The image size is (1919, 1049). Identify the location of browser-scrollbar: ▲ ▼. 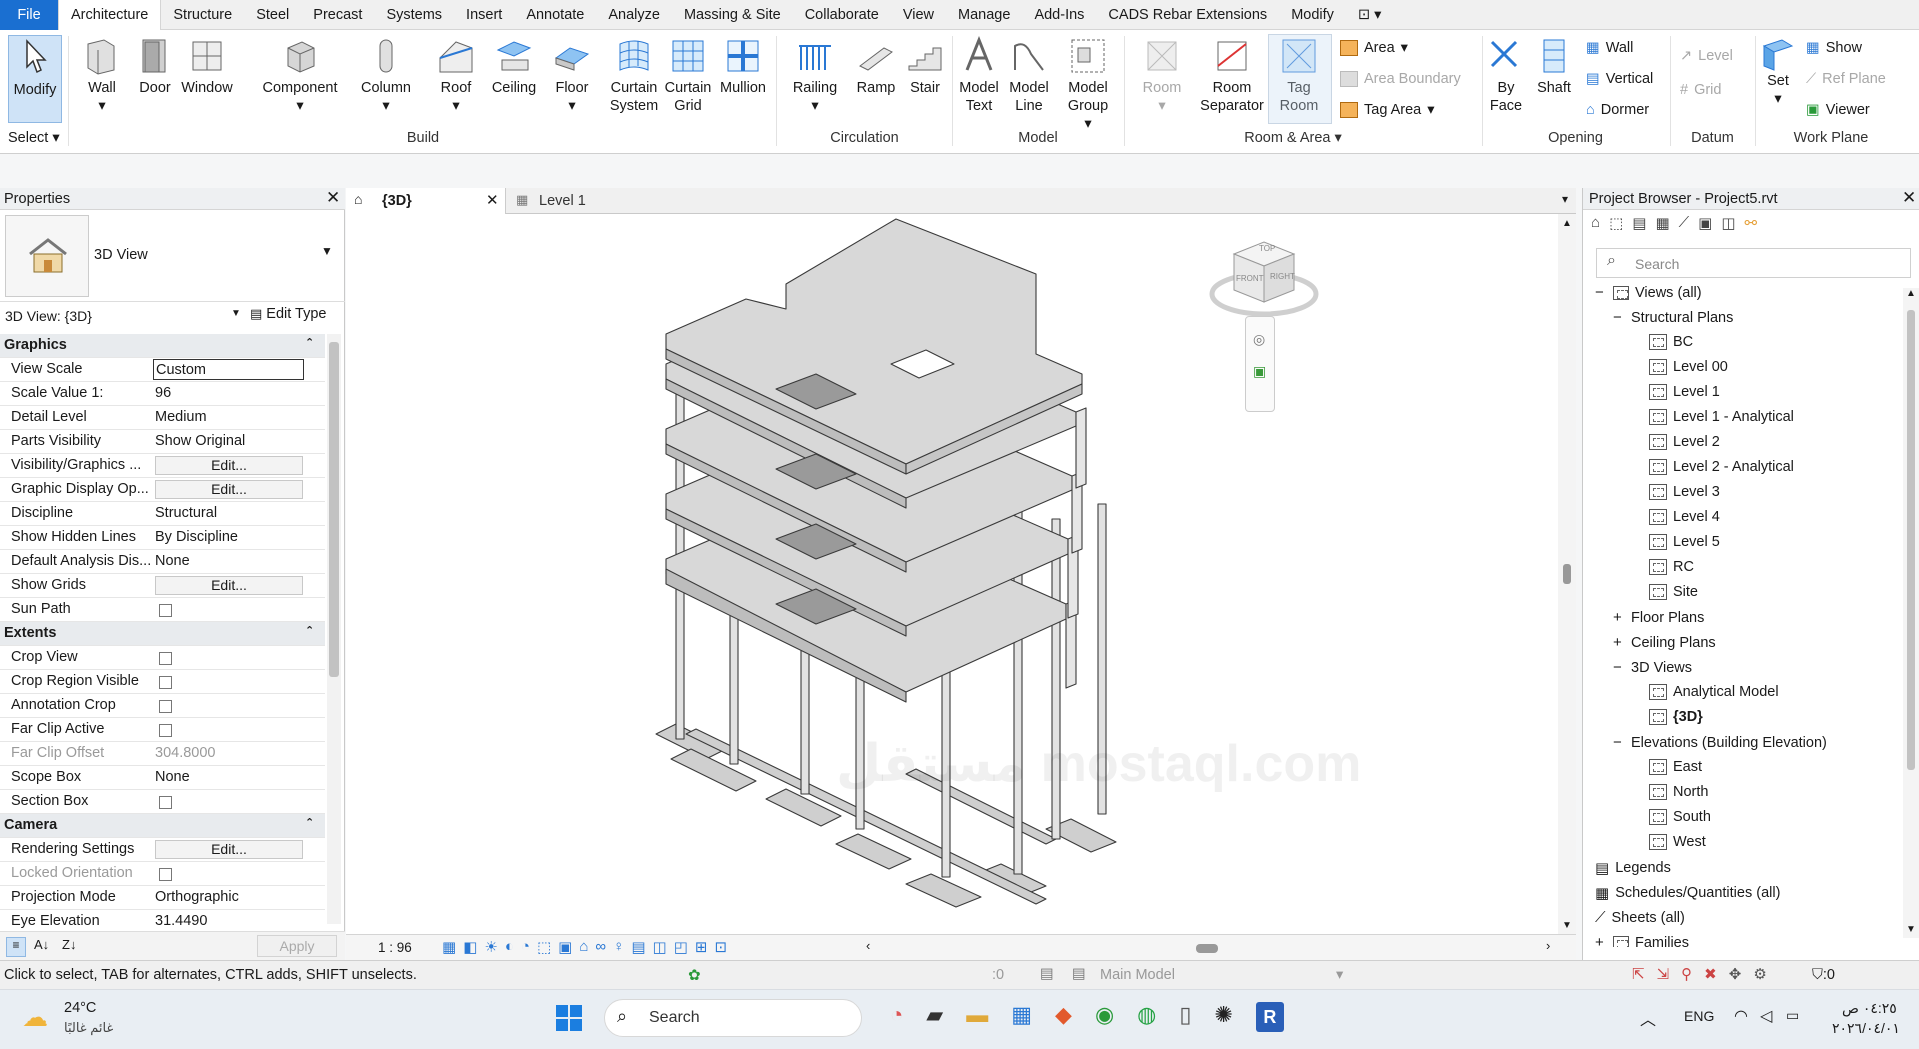
(1911, 613).